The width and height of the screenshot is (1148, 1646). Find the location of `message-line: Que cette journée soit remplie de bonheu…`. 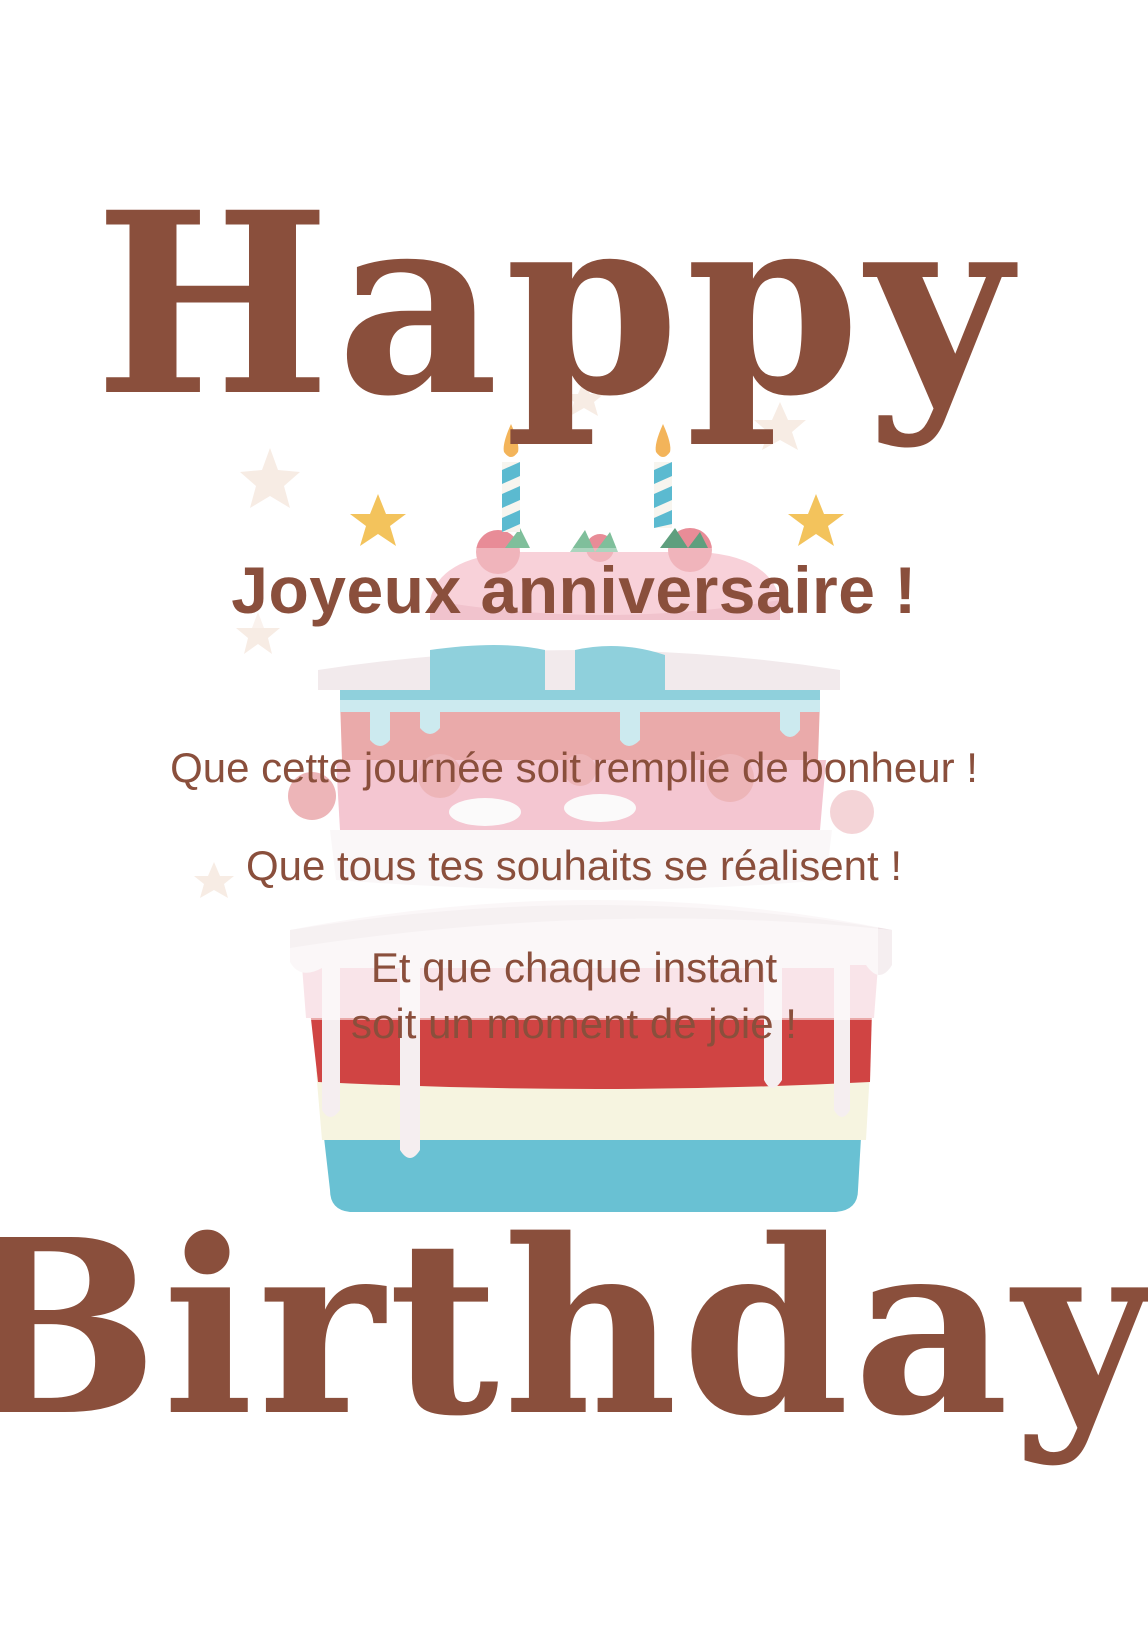

message-line: Que cette journée soit remplie de bonheu… is located at coordinates (574, 767).